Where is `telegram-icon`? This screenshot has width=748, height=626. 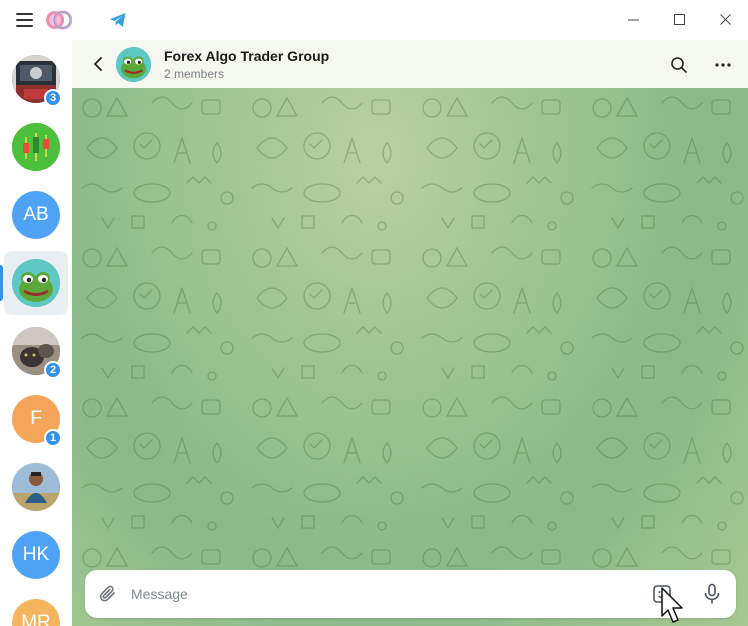
telegram-icon is located at coordinates (118, 20).